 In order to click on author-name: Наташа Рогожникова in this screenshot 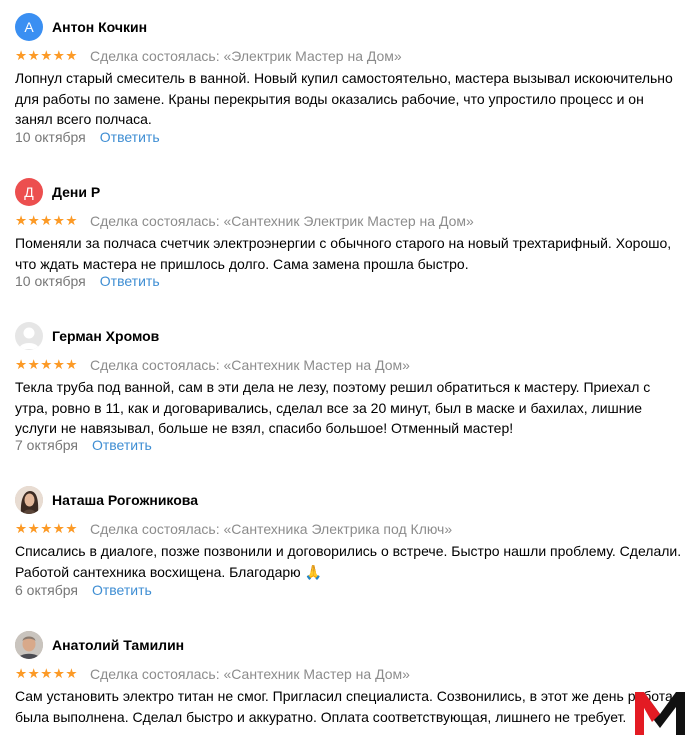, I will do `click(125, 500)`.